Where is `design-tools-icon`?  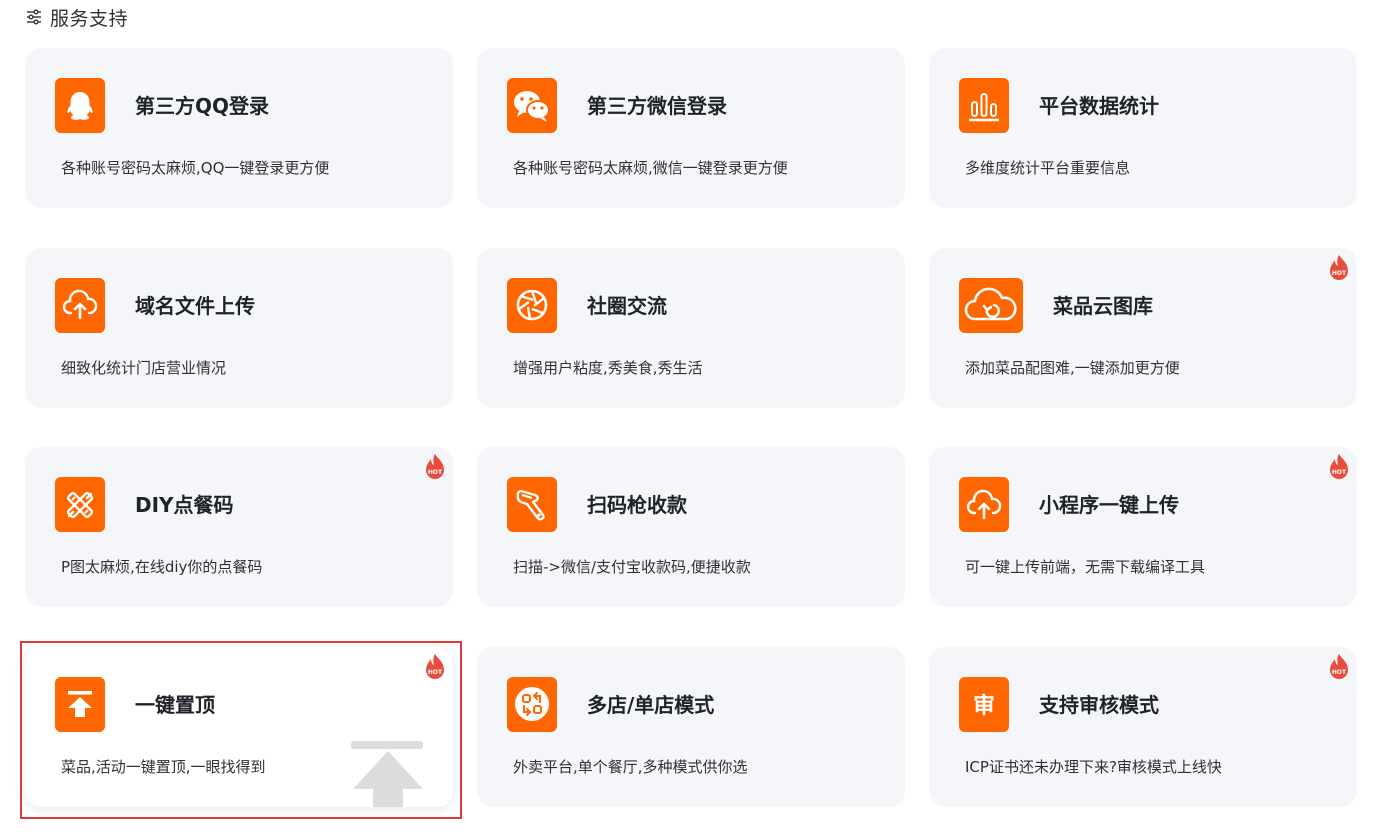 design-tools-icon is located at coordinates (80, 504).